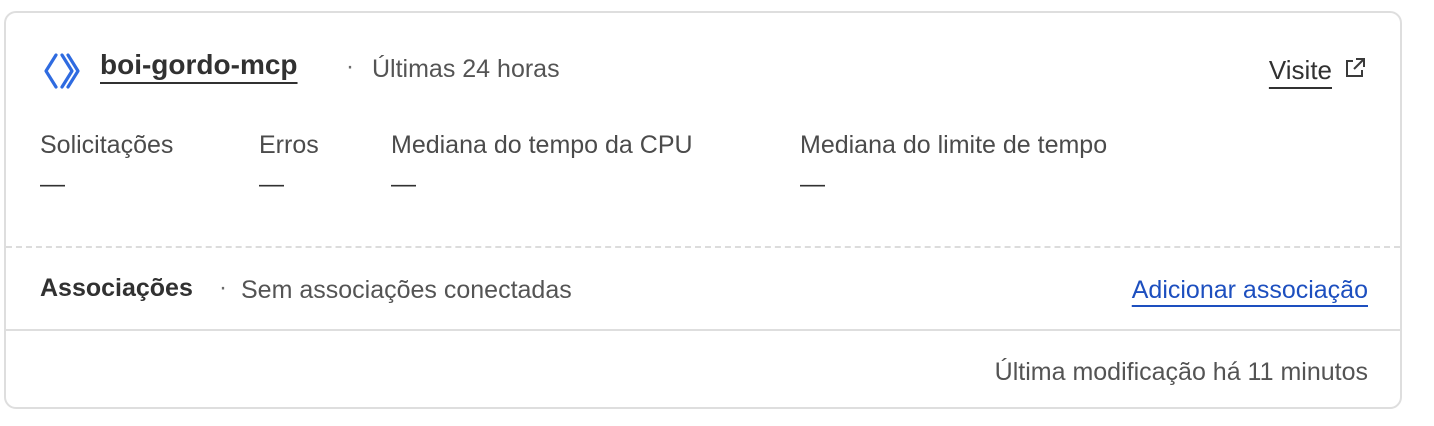 Image resolution: width=1434 pixels, height=426 pixels. Describe the element at coordinates (953, 165) in the screenshot. I see `metric-time-limit: Mediana do limite de tempo —` at that location.